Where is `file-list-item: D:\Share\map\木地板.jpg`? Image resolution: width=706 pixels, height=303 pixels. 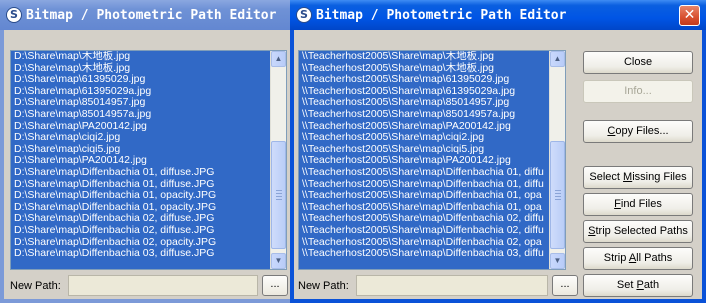
file-list-item: D:\Share\map\木地板.jpg is located at coordinates (140, 57).